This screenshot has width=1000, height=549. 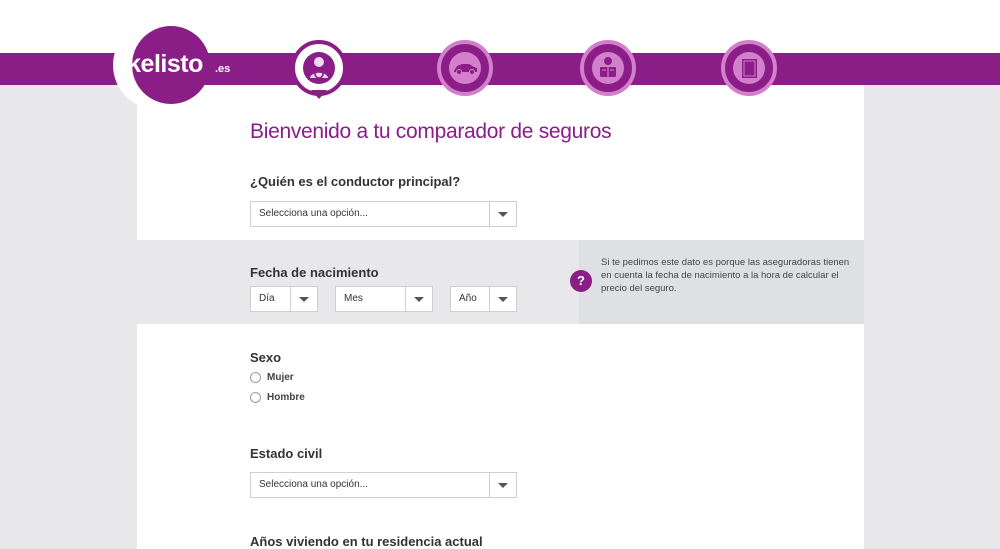 What do you see at coordinates (286, 453) in the screenshot?
I see `marital-label: Estado civil` at bounding box center [286, 453].